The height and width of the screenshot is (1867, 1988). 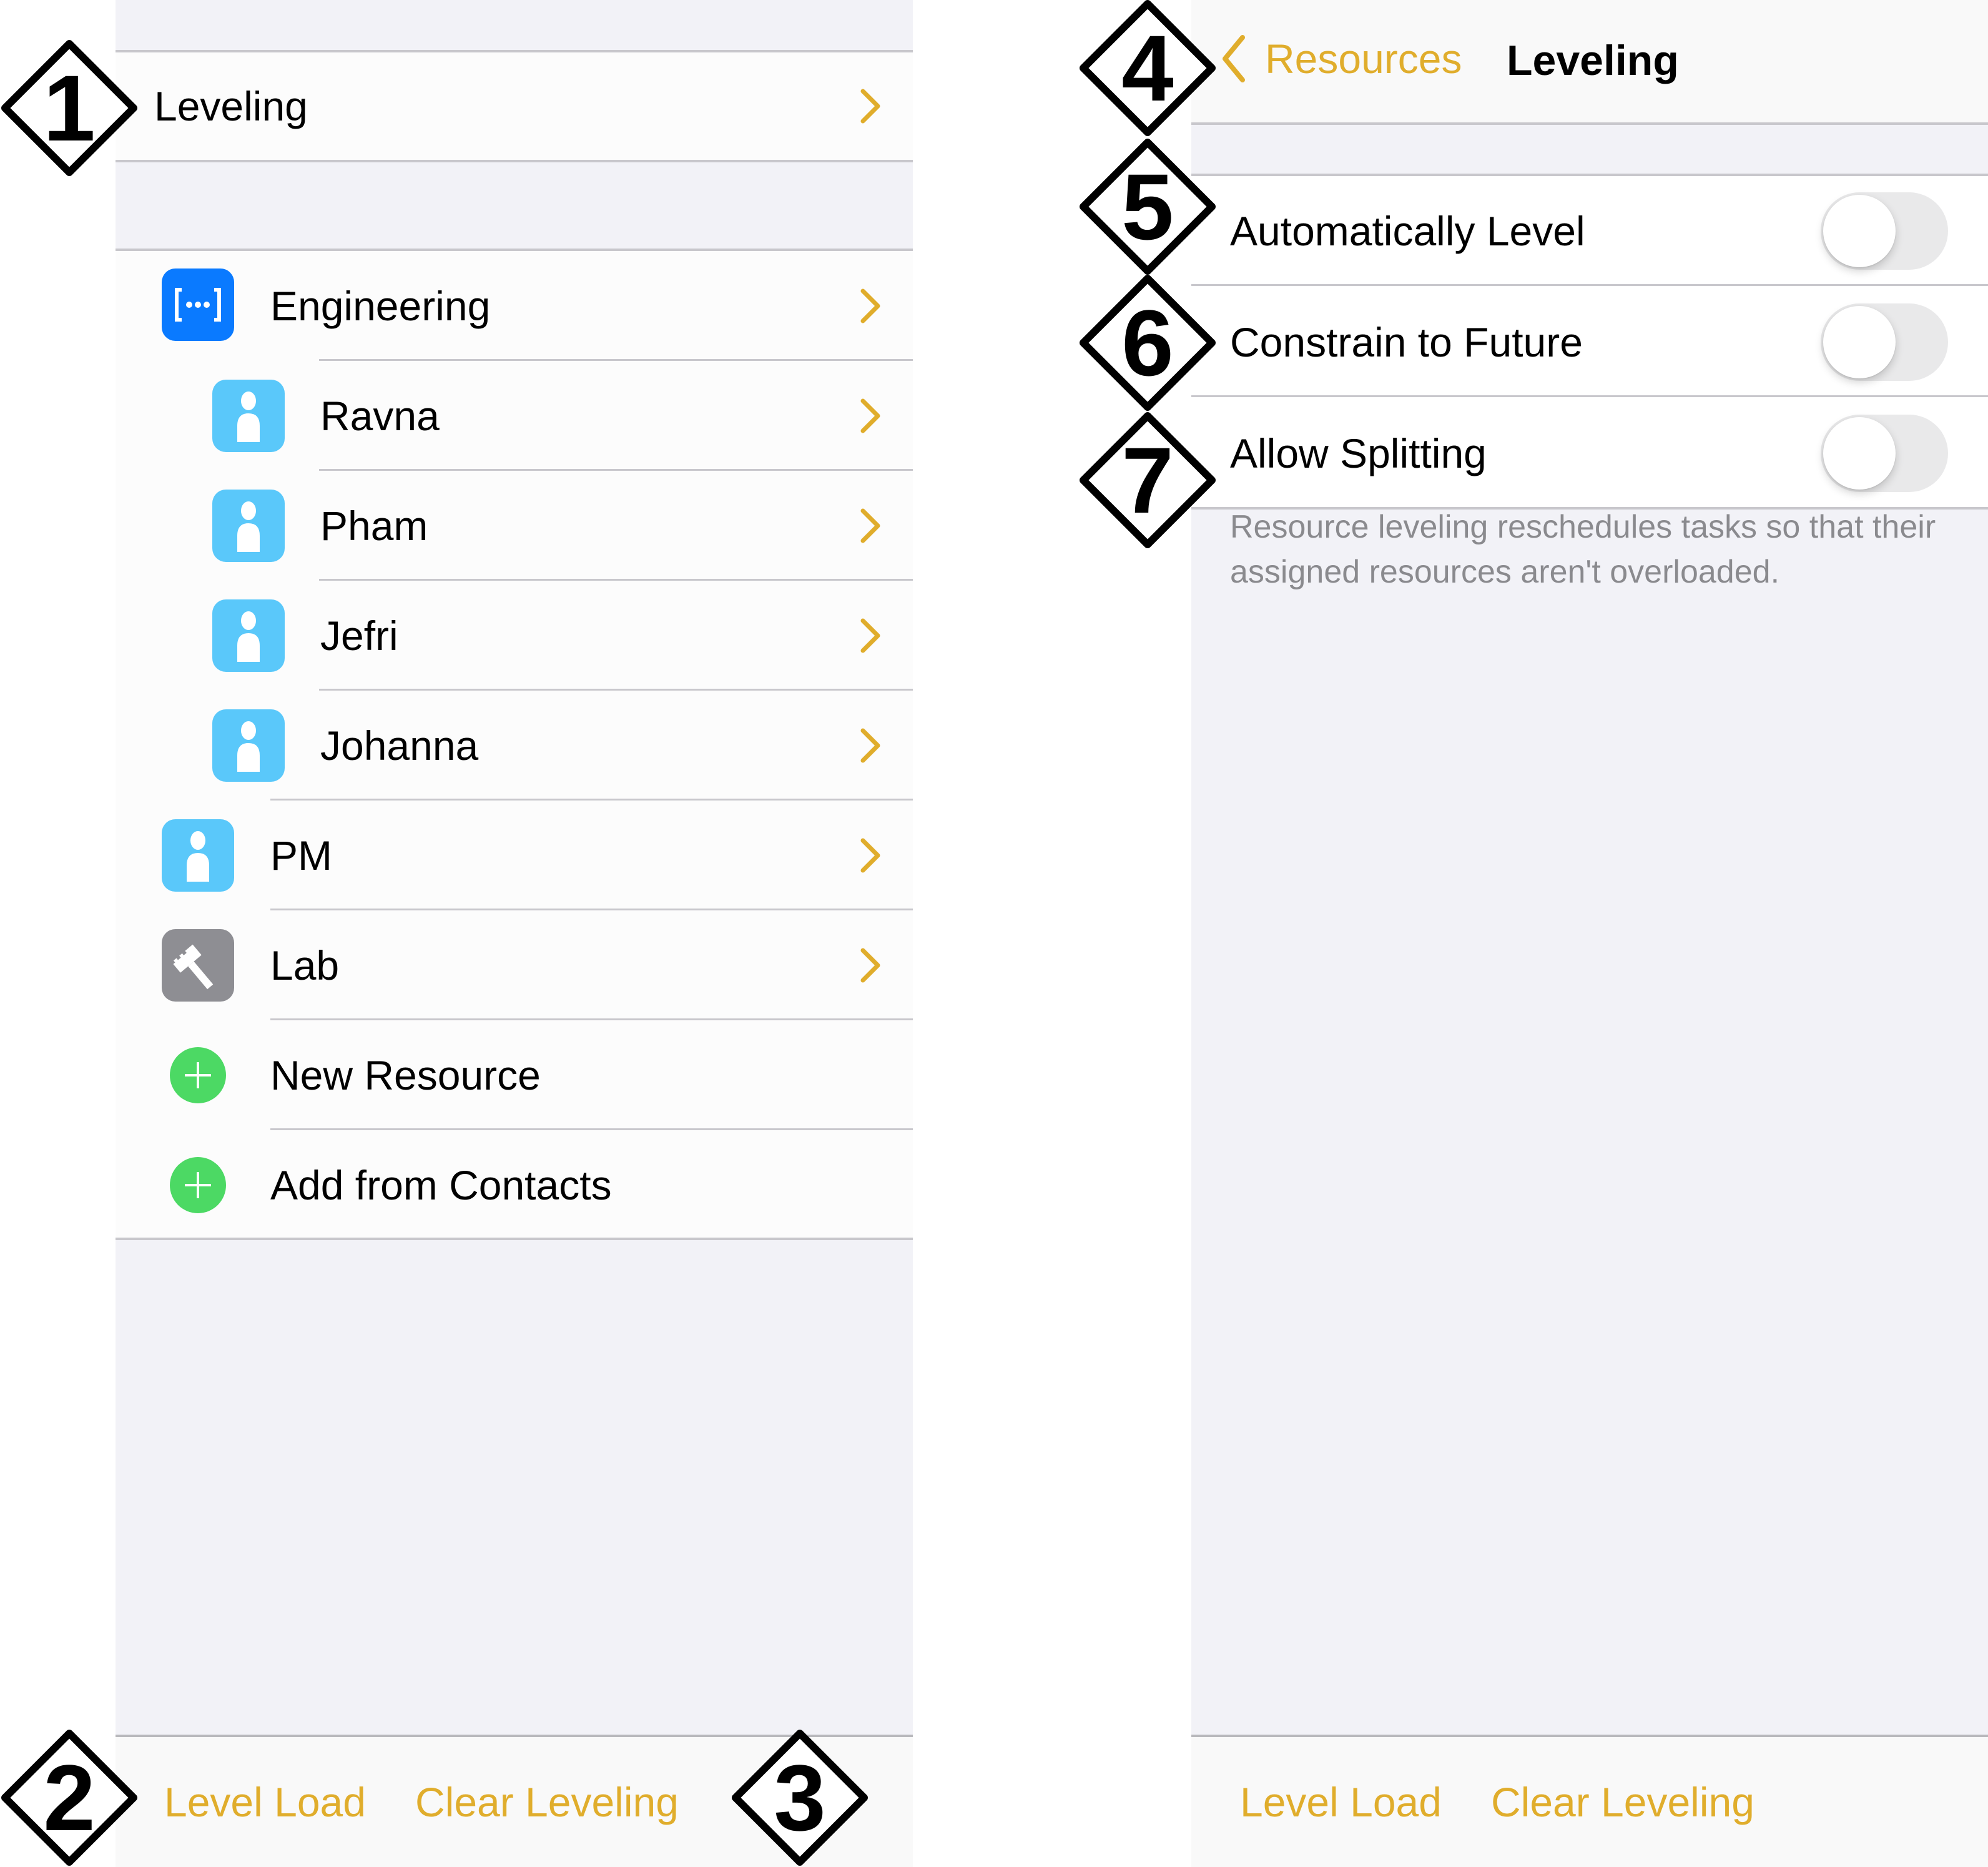 I want to click on callout-marker: 7, so click(x=1148, y=480).